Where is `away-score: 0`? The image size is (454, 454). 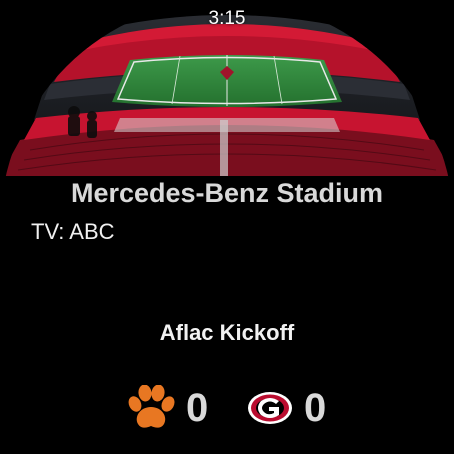 away-score: 0 is located at coordinates (315, 408).